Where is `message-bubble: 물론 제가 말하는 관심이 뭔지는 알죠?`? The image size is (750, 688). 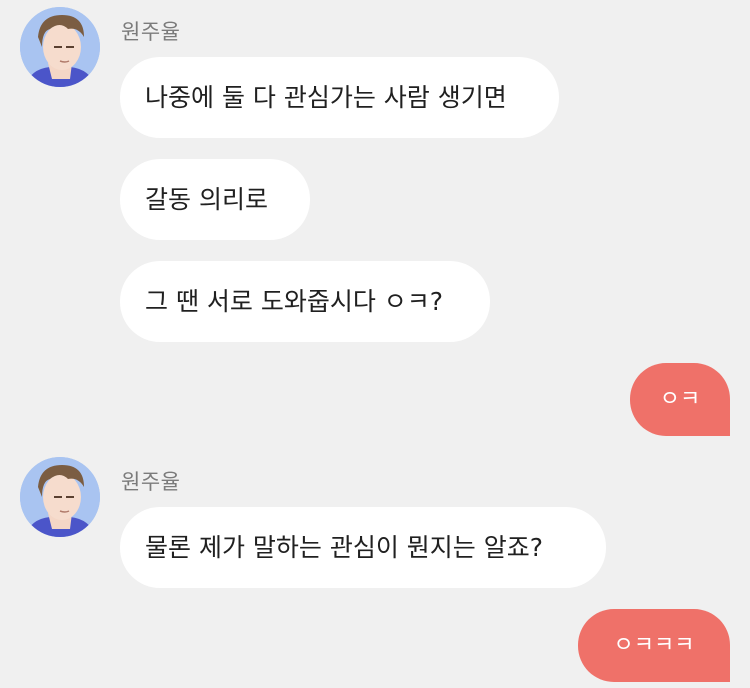
message-bubble: 물론 제가 말하는 관심이 뭔지는 알죠? is located at coordinates (363, 547).